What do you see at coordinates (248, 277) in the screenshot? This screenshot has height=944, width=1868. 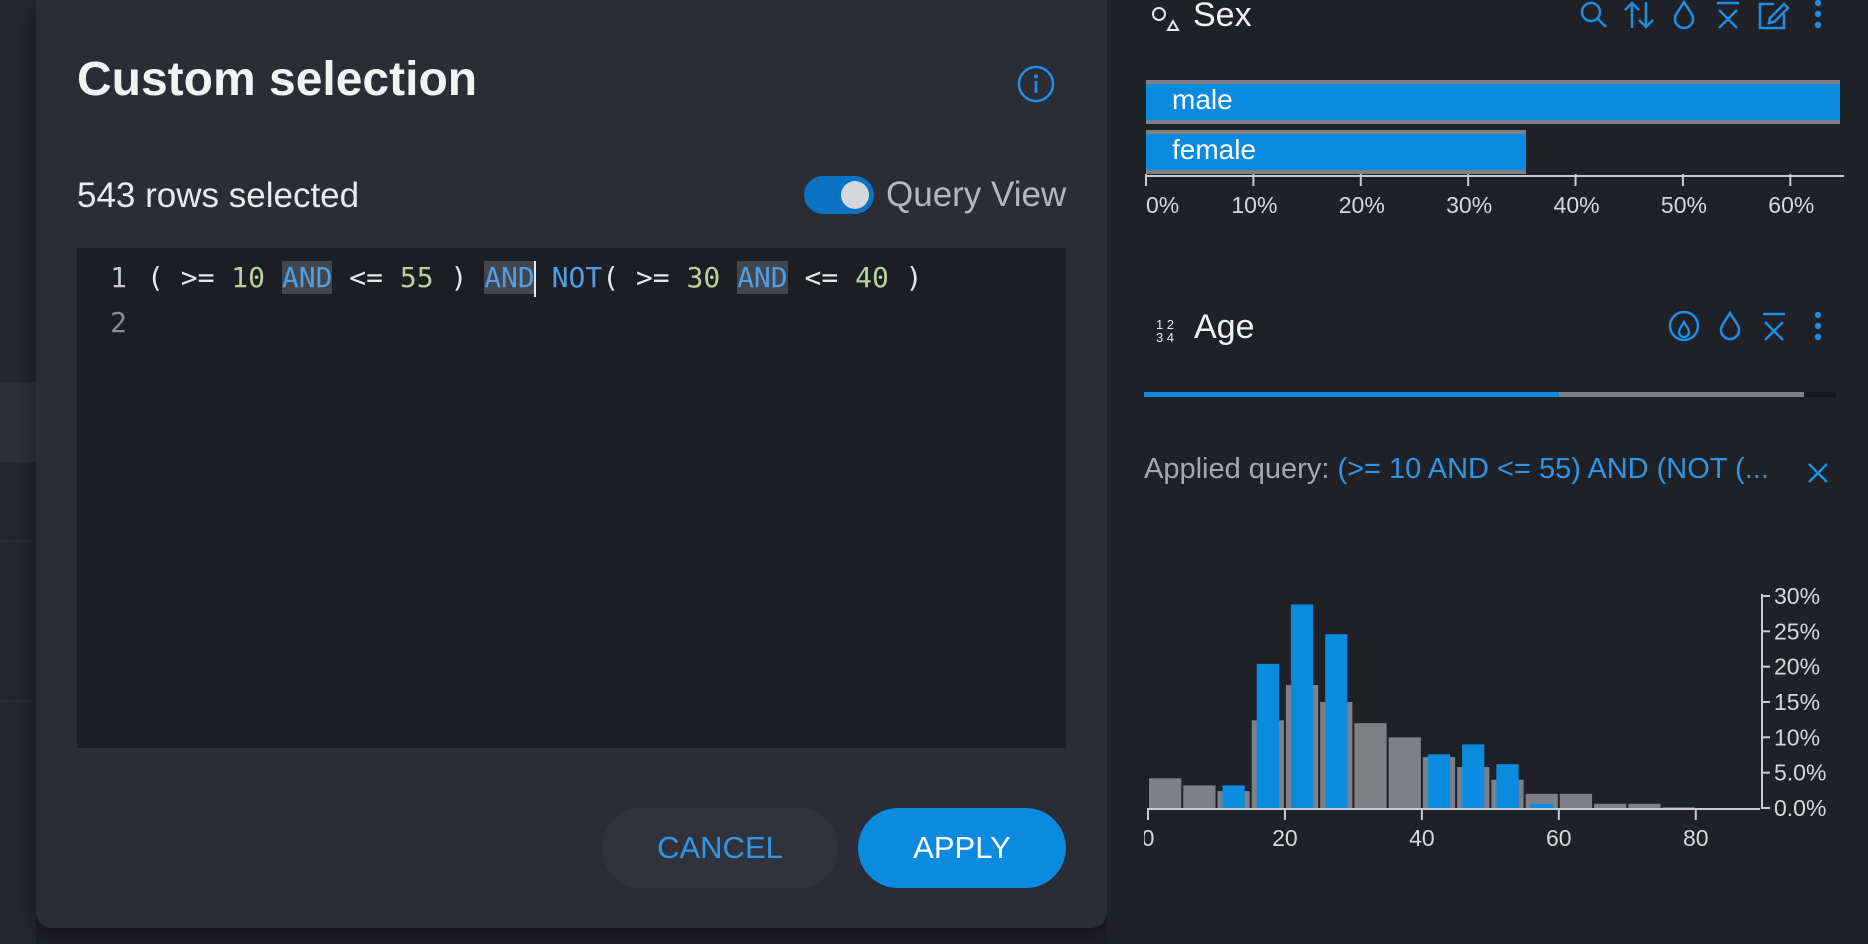 I see `query-number: 10` at bounding box center [248, 277].